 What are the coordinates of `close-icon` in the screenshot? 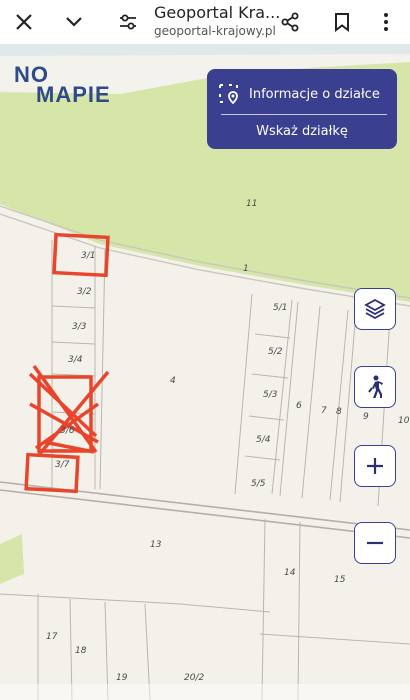 It's located at (24, 22).